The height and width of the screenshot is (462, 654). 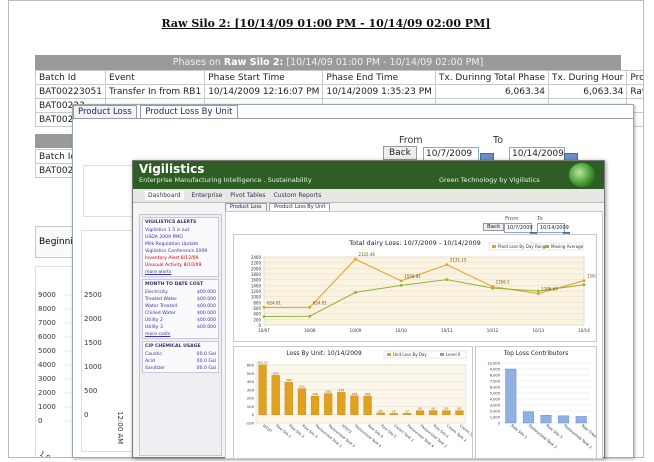 What do you see at coordinates (93, 343) in the screenshot?
I see `y-tick-label: 1500` at bounding box center [93, 343].